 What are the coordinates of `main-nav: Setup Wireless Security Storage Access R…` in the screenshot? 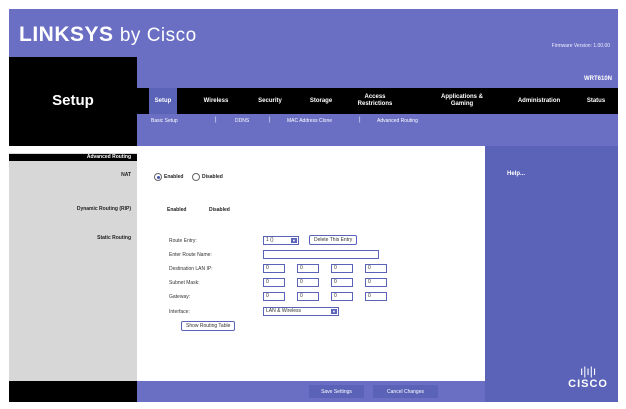 It's located at (377, 109).